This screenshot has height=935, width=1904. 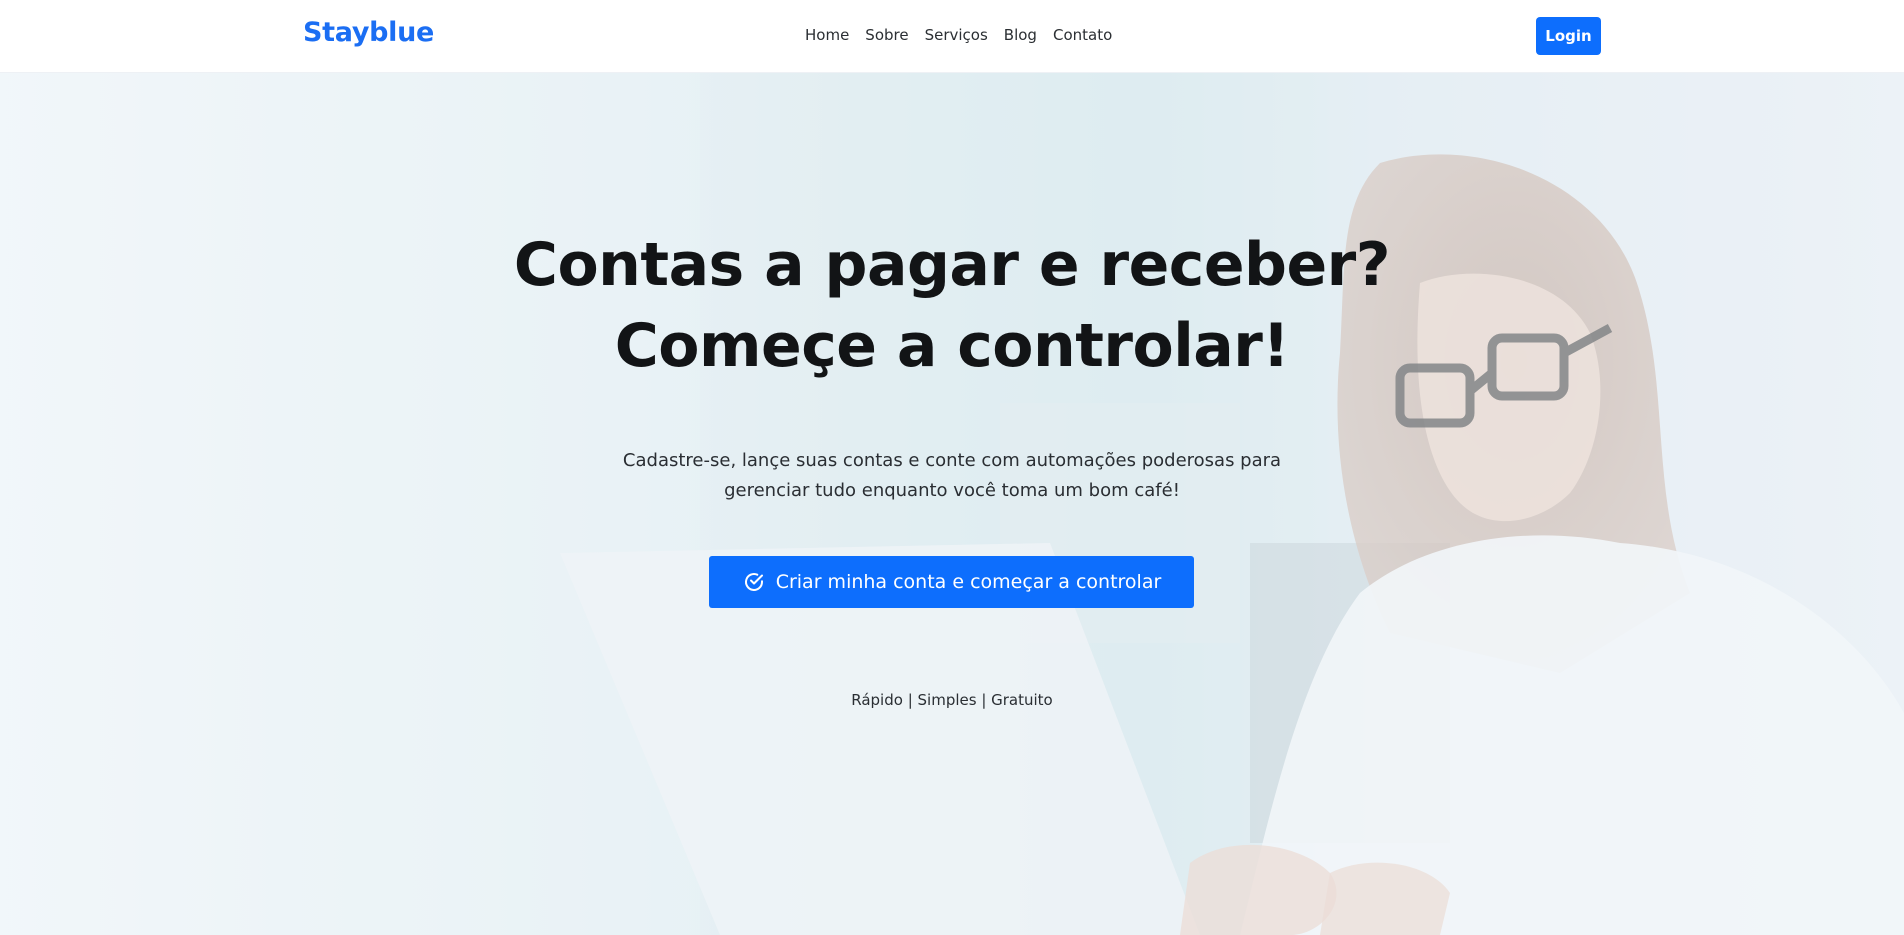 I want to click on headline-line-2: Começe a controlar!, so click(x=952, y=346).